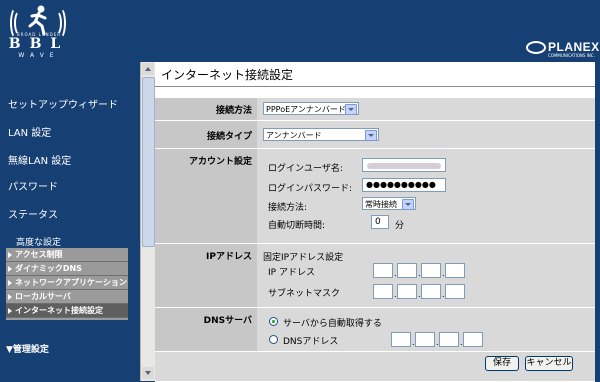 The height and width of the screenshot is (382, 600). I want to click on auto-disconnect-field: 0, so click(380, 222).